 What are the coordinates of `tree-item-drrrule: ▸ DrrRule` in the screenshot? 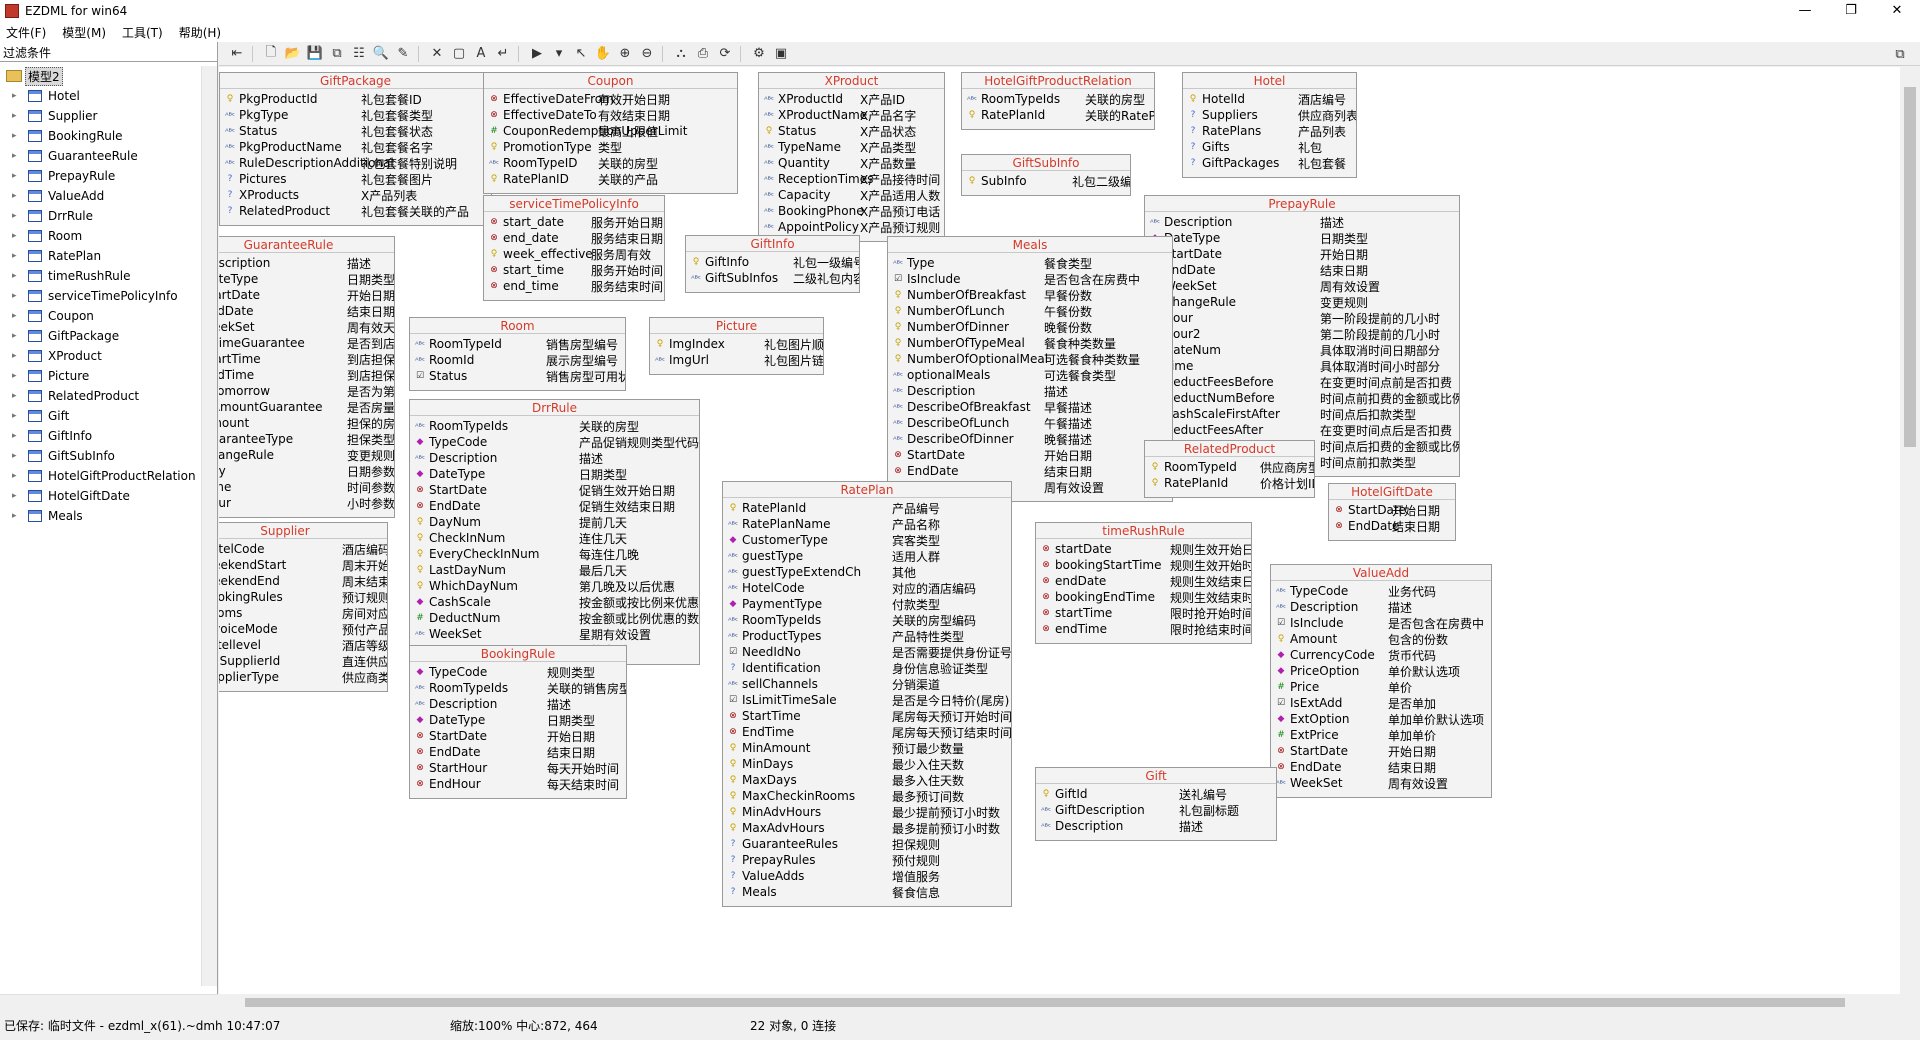 It's located at (101, 216).